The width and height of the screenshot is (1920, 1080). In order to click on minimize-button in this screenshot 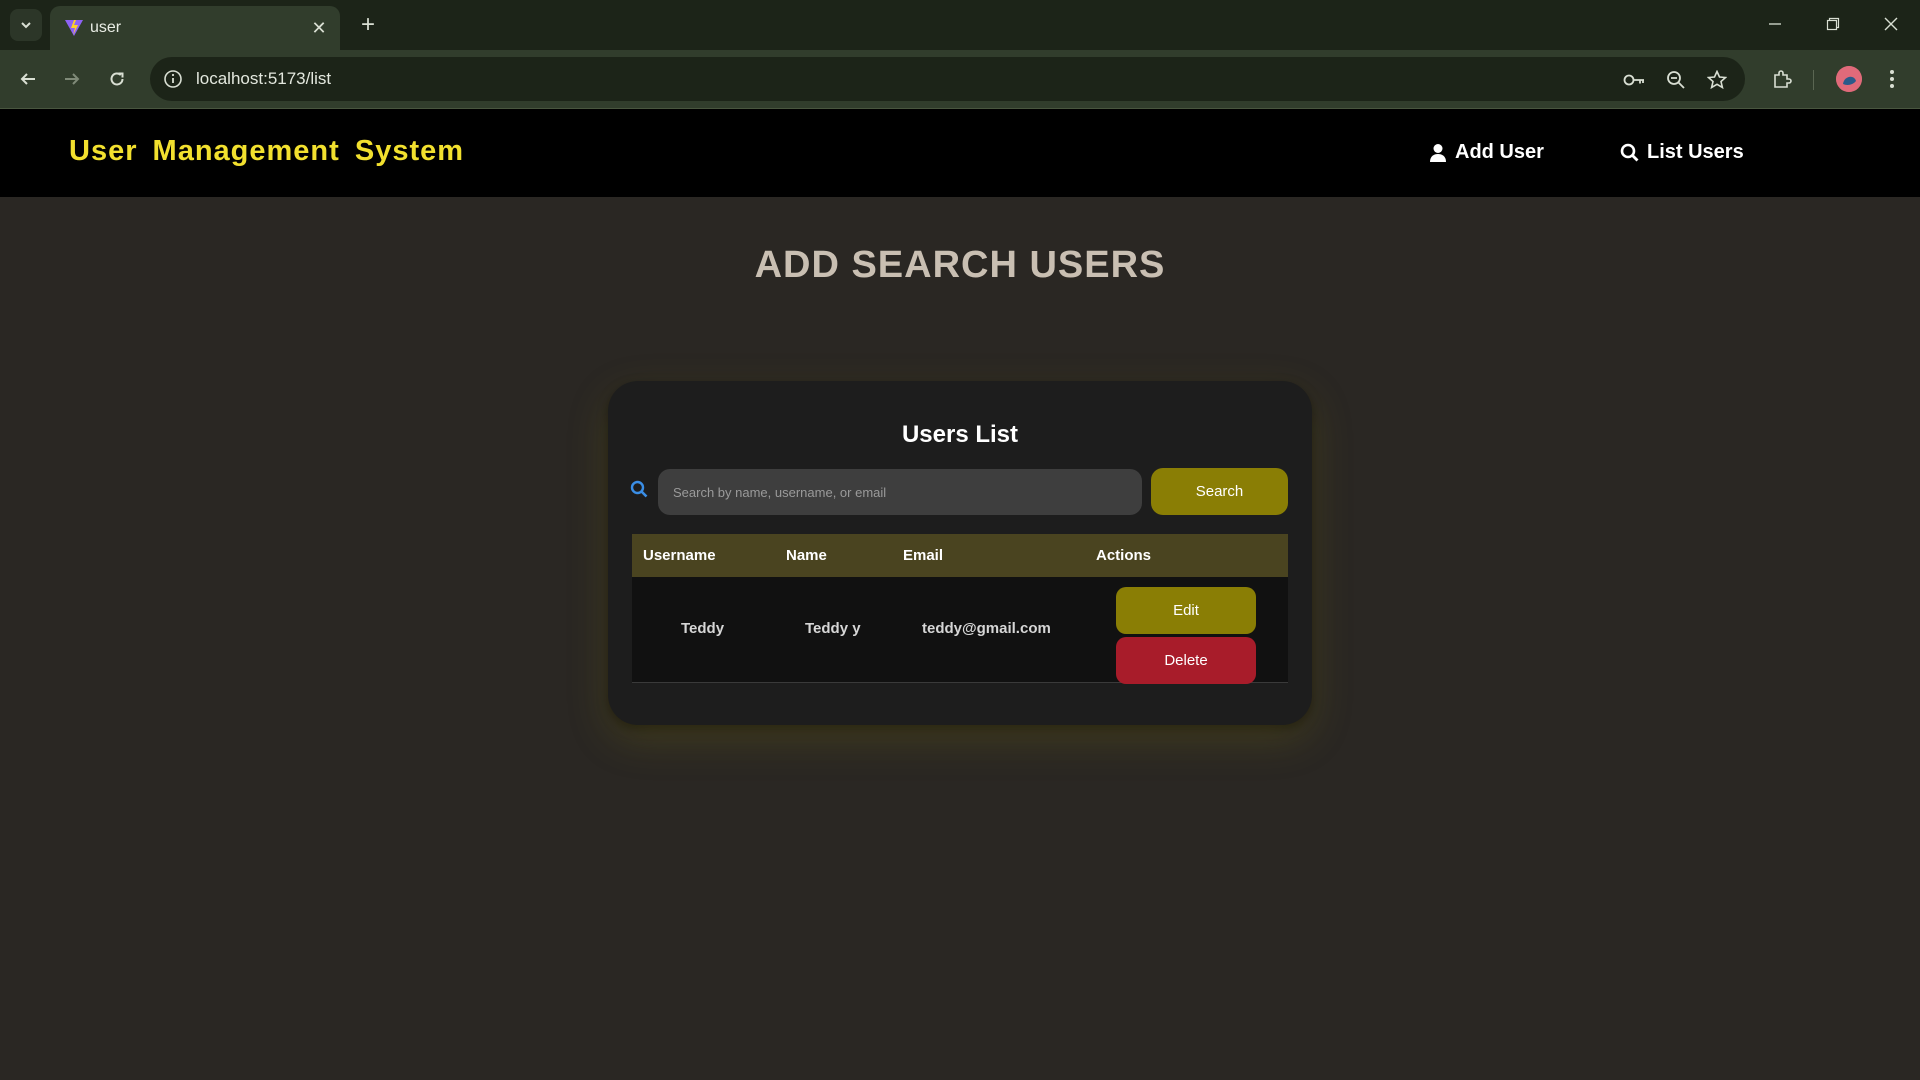, I will do `click(1775, 24)`.